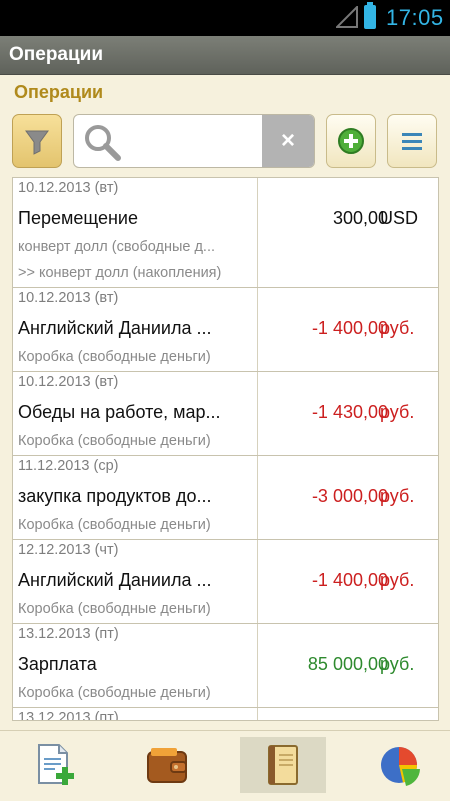 Image resolution: width=450 pixels, height=801 pixels. I want to click on nav-reports, so click(399, 765).